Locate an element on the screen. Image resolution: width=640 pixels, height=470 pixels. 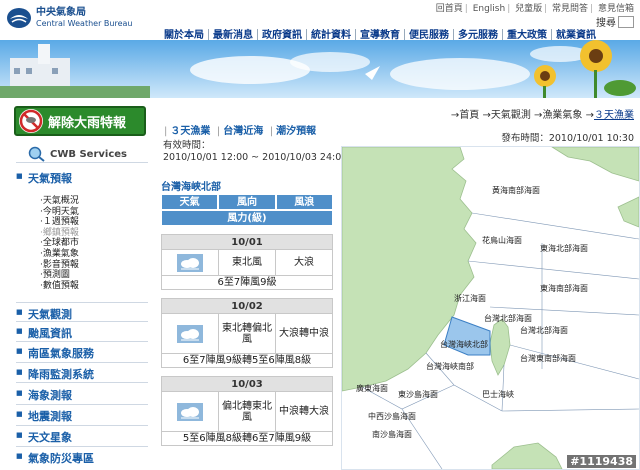
tab-taiwan-offshore: 台灣近海 is located at coordinates (243, 131).